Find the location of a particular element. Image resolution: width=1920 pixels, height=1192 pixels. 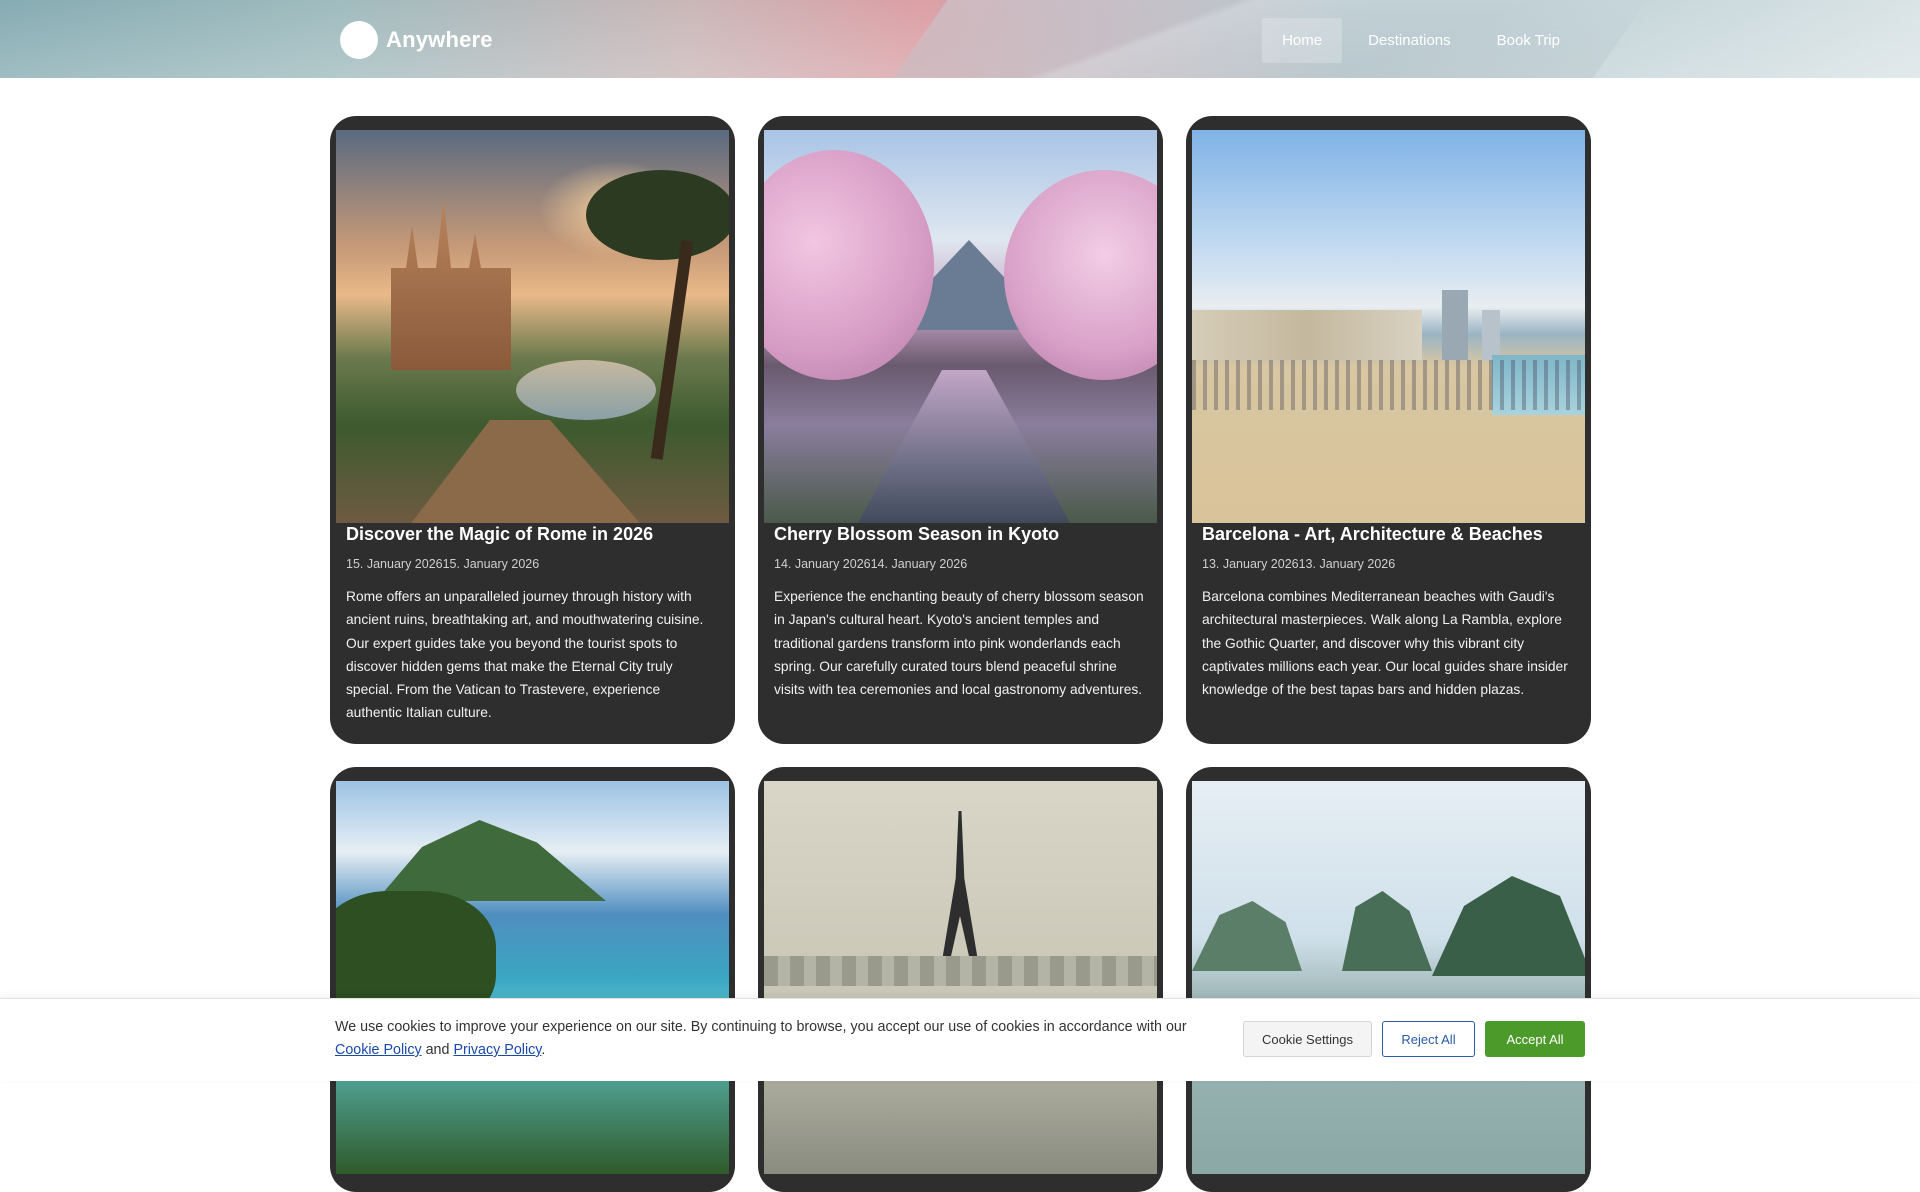

eiffel-tower-image is located at coordinates (960, 977).